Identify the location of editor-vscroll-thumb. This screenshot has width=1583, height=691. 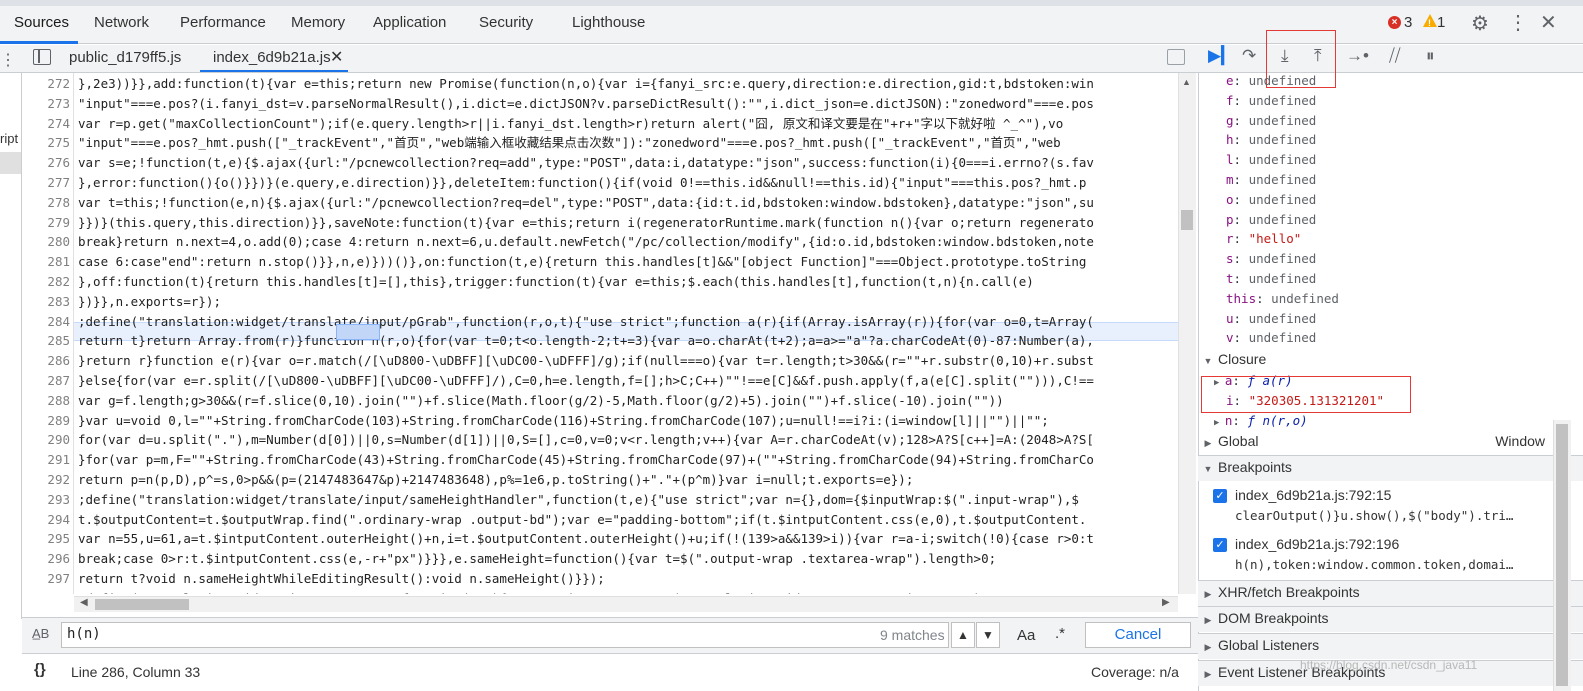
(1187, 220).